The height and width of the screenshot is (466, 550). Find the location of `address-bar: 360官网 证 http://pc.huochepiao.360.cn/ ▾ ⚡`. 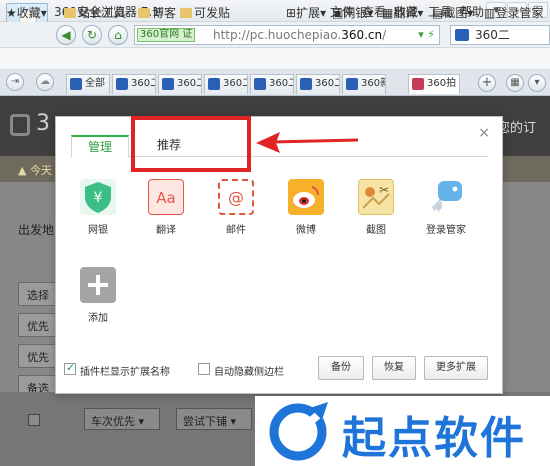

address-bar: 360官网 证 http://pc.huochepiao.360.cn/ ▾ ⚡ is located at coordinates (287, 35).